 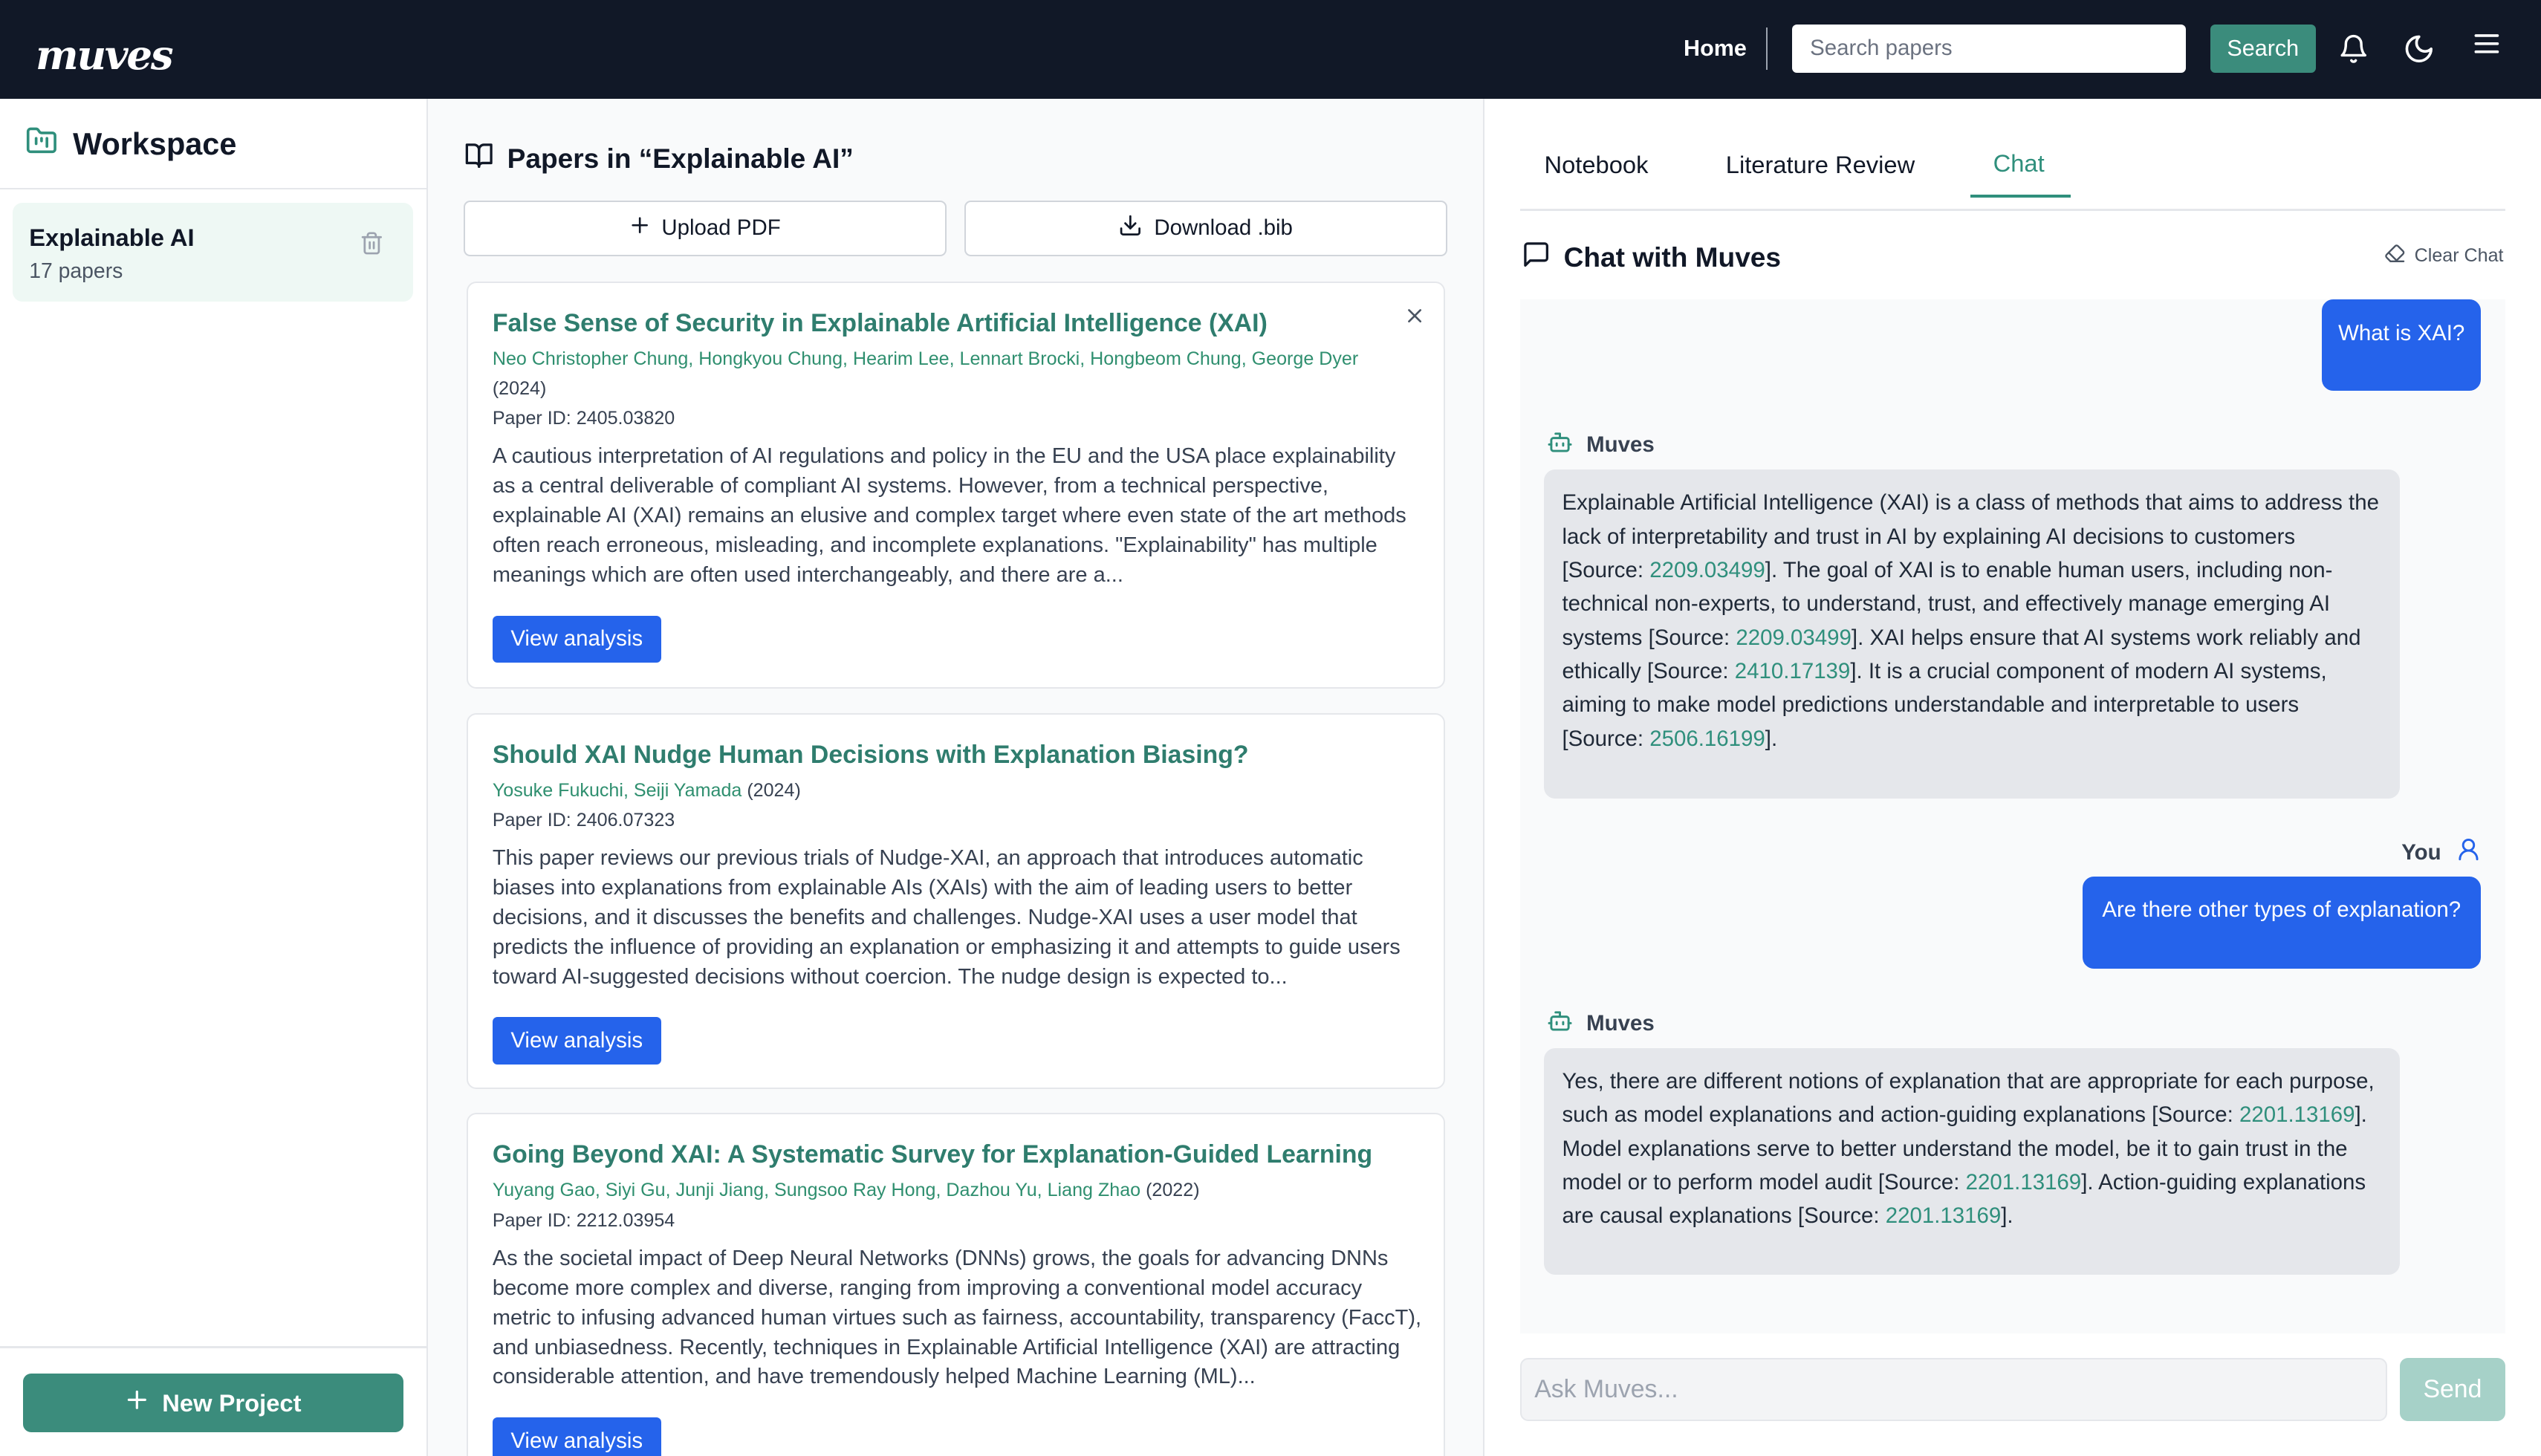 What do you see at coordinates (2263, 49) in the screenshot?
I see `search-button: Search` at bounding box center [2263, 49].